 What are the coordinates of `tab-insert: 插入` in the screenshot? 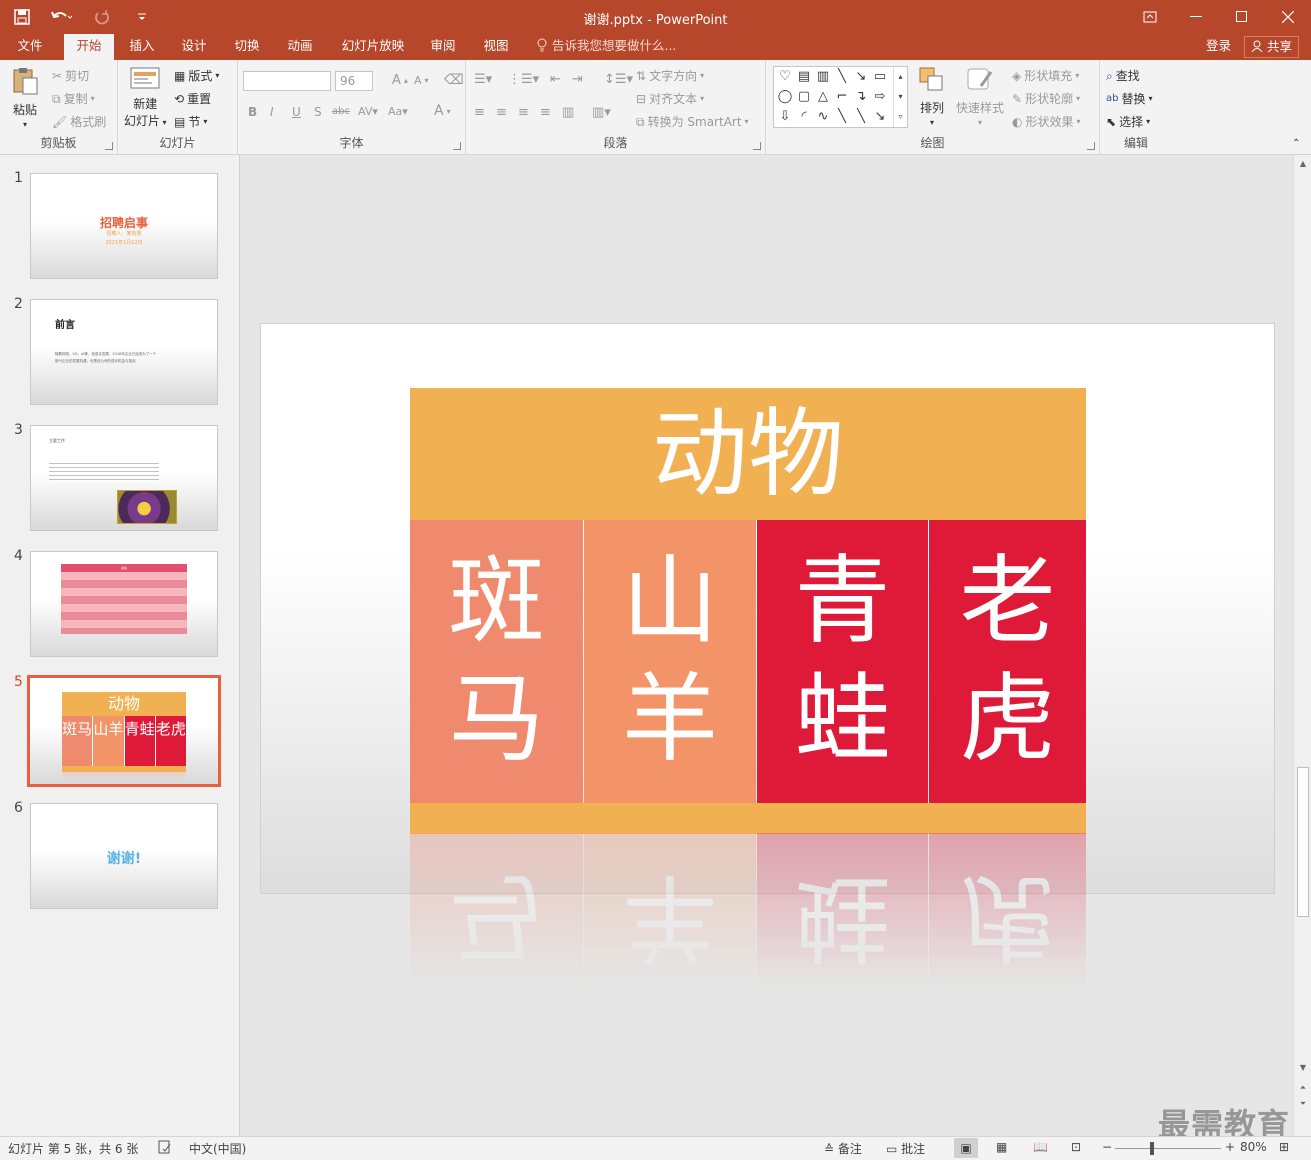 It's located at (142, 47).